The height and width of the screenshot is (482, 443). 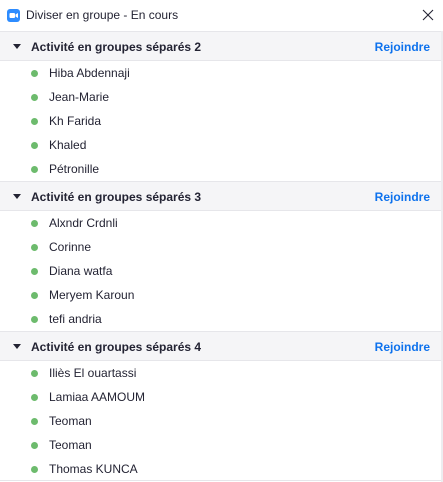 What do you see at coordinates (221, 15) in the screenshot?
I see `title-bar: Diviser en groupe - En cours` at bounding box center [221, 15].